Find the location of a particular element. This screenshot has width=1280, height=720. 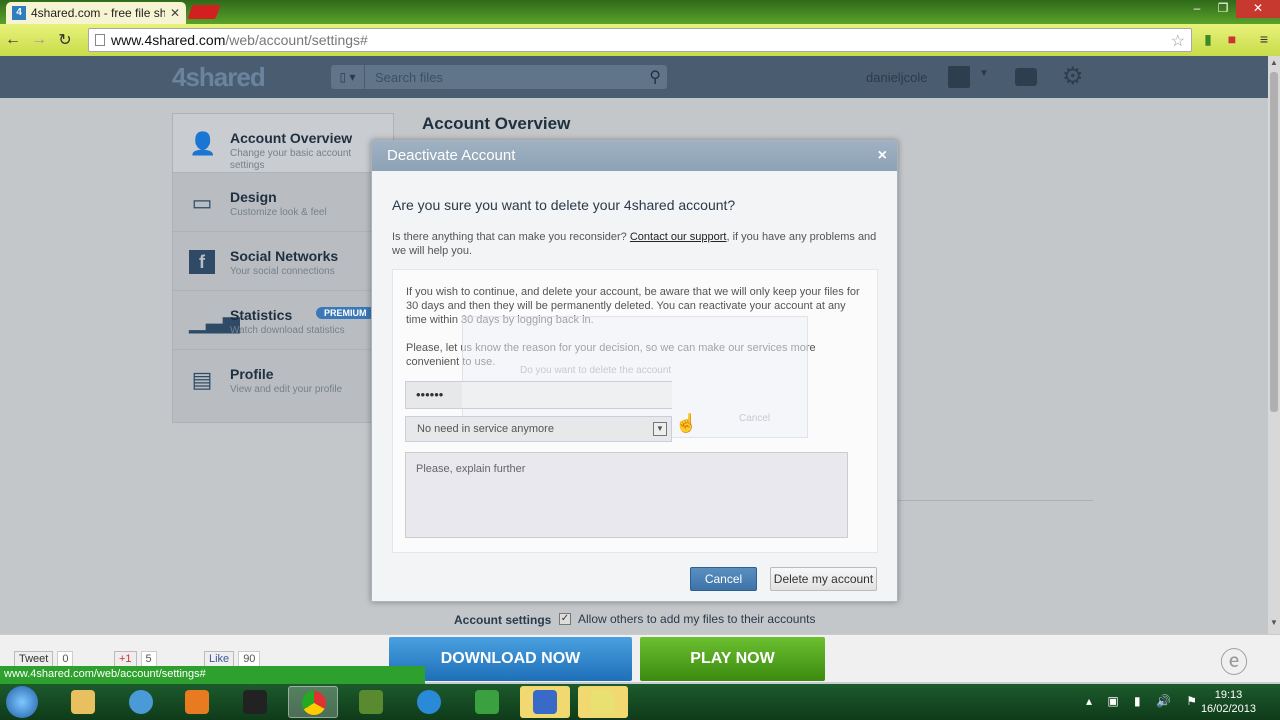

ad-logo-icon: ⓔ is located at coordinates (1234, 661).